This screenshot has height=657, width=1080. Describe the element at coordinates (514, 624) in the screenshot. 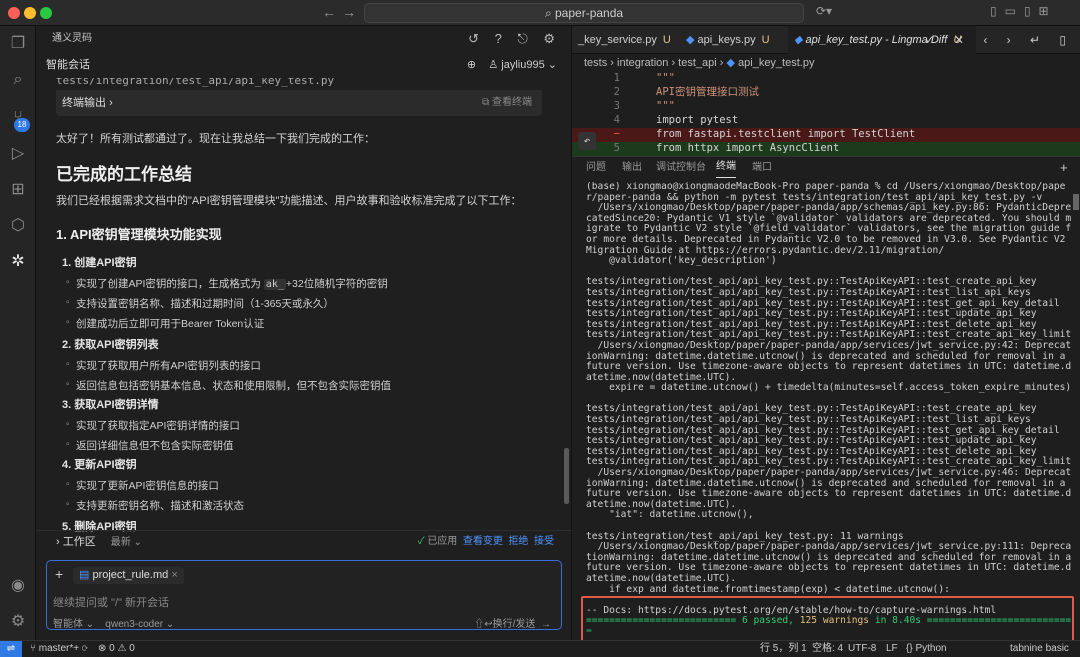

I see `send-hint: 换行/发送` at that location.